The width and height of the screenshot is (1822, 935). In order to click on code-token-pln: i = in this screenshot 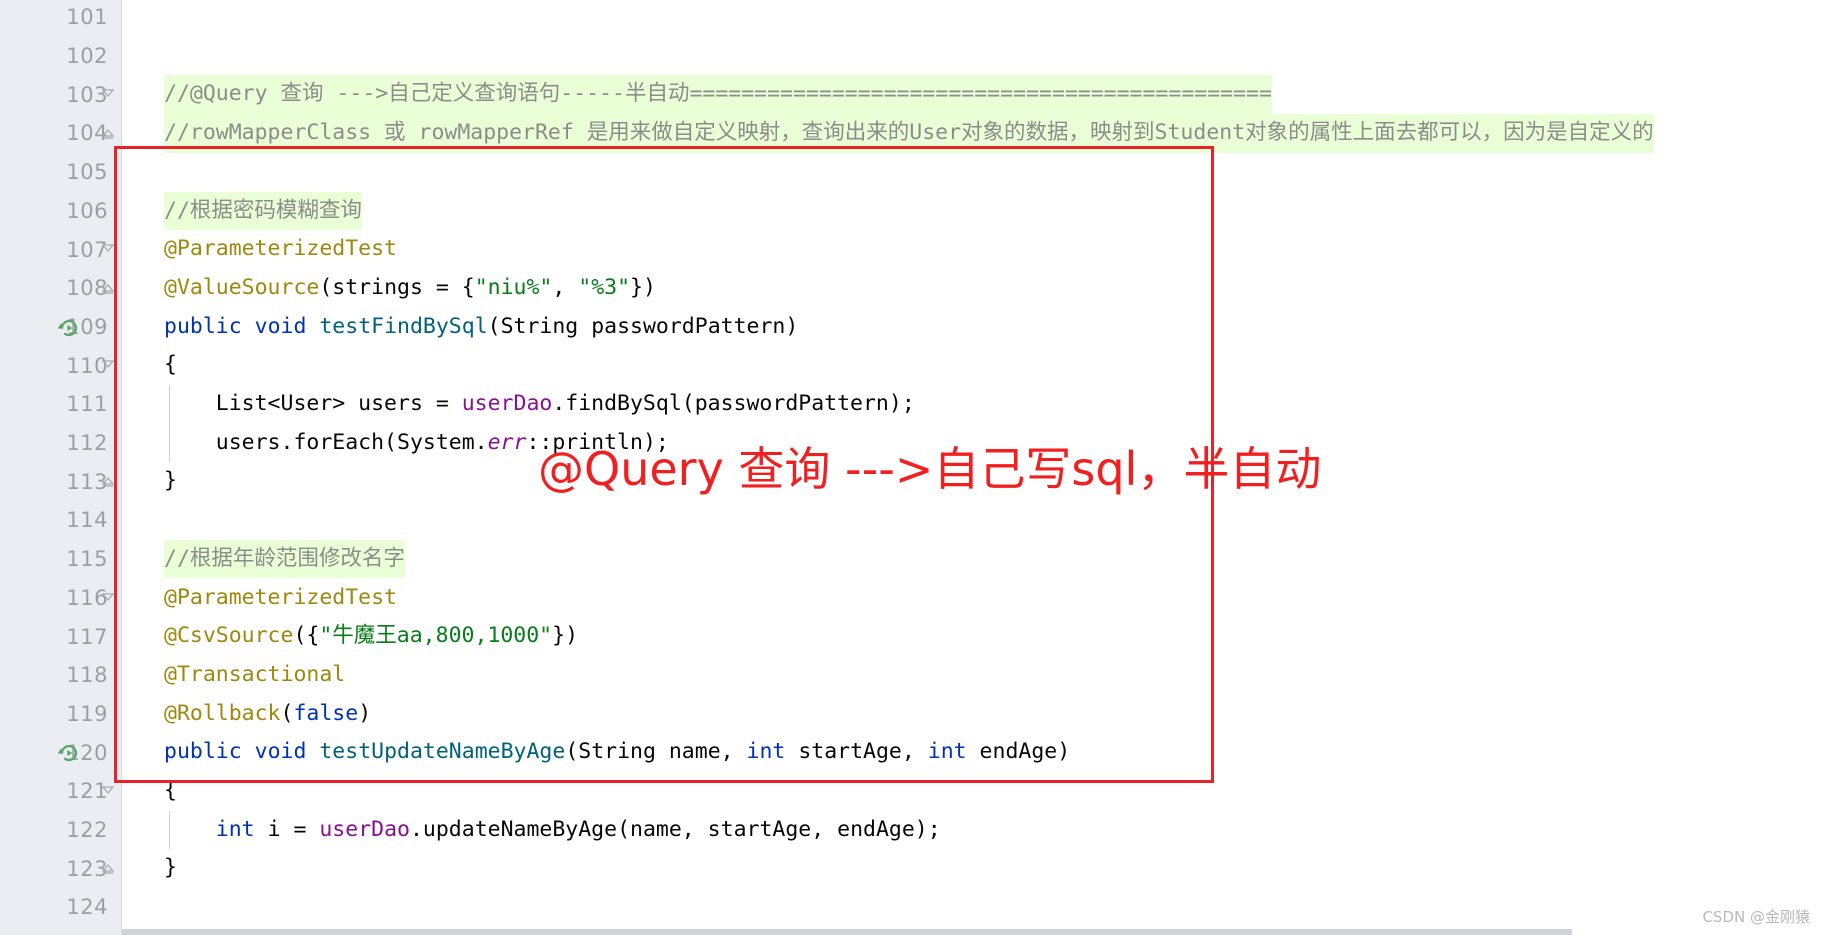, I will do `click(287, 829)`.